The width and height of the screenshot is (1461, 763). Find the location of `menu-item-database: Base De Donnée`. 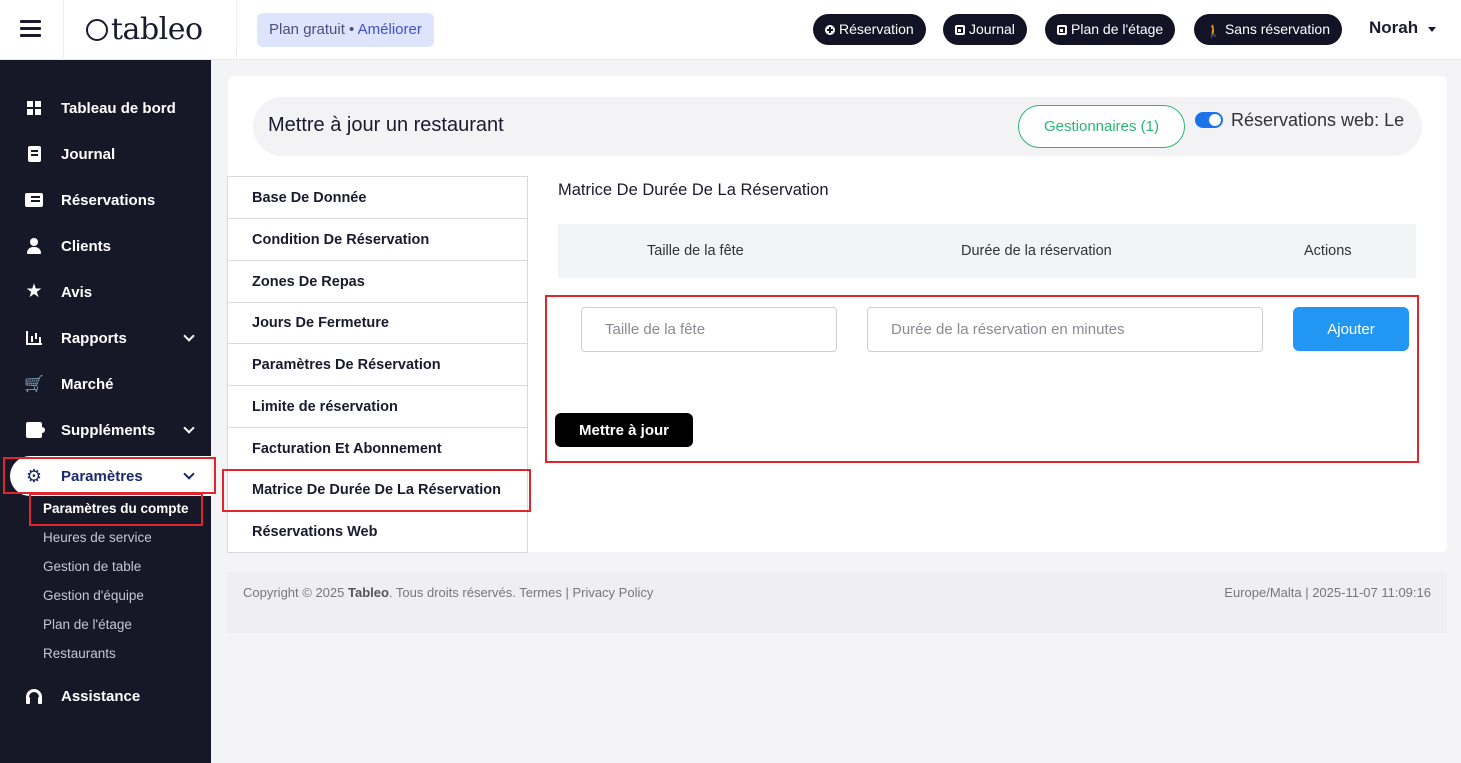

menu-item-database: Base De Donnée is located at coordinates (377, 198).